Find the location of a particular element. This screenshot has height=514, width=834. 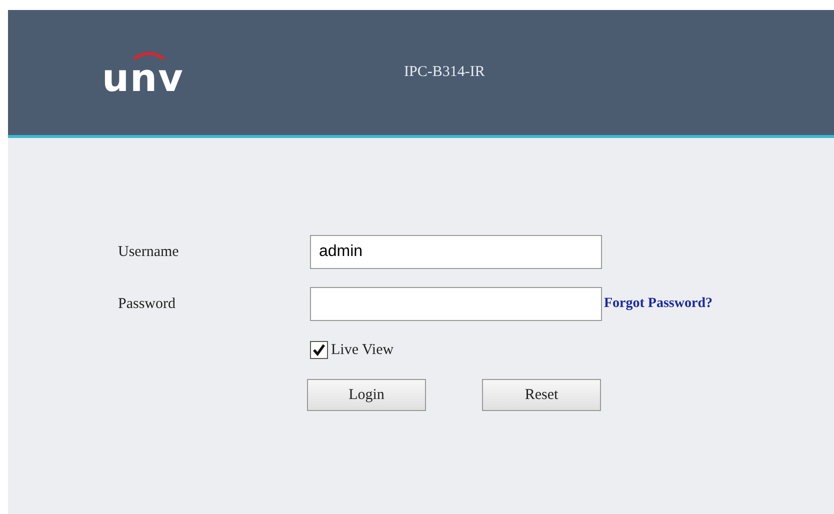

live-view-label: Live View is located at coordinates (362, 350).